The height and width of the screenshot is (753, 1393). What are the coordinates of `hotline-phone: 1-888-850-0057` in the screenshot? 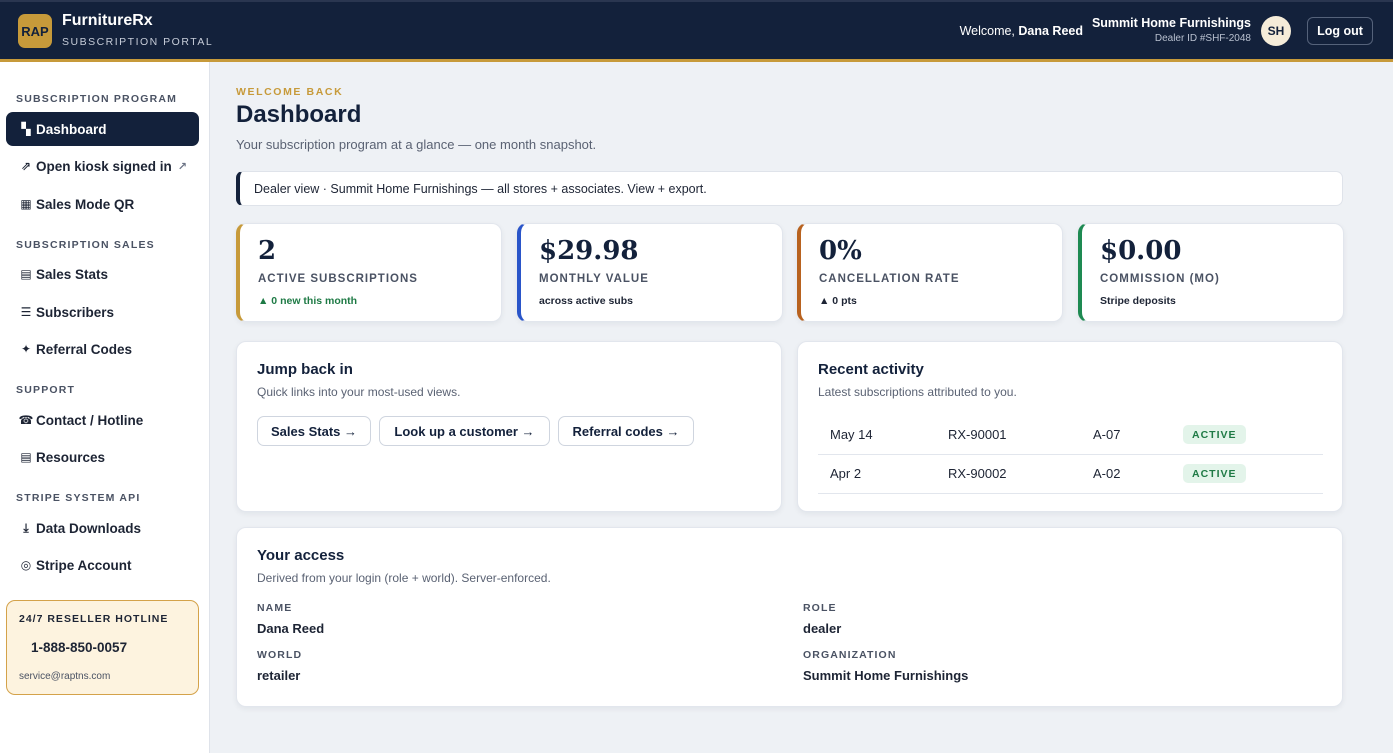 It's located at (79, 647).